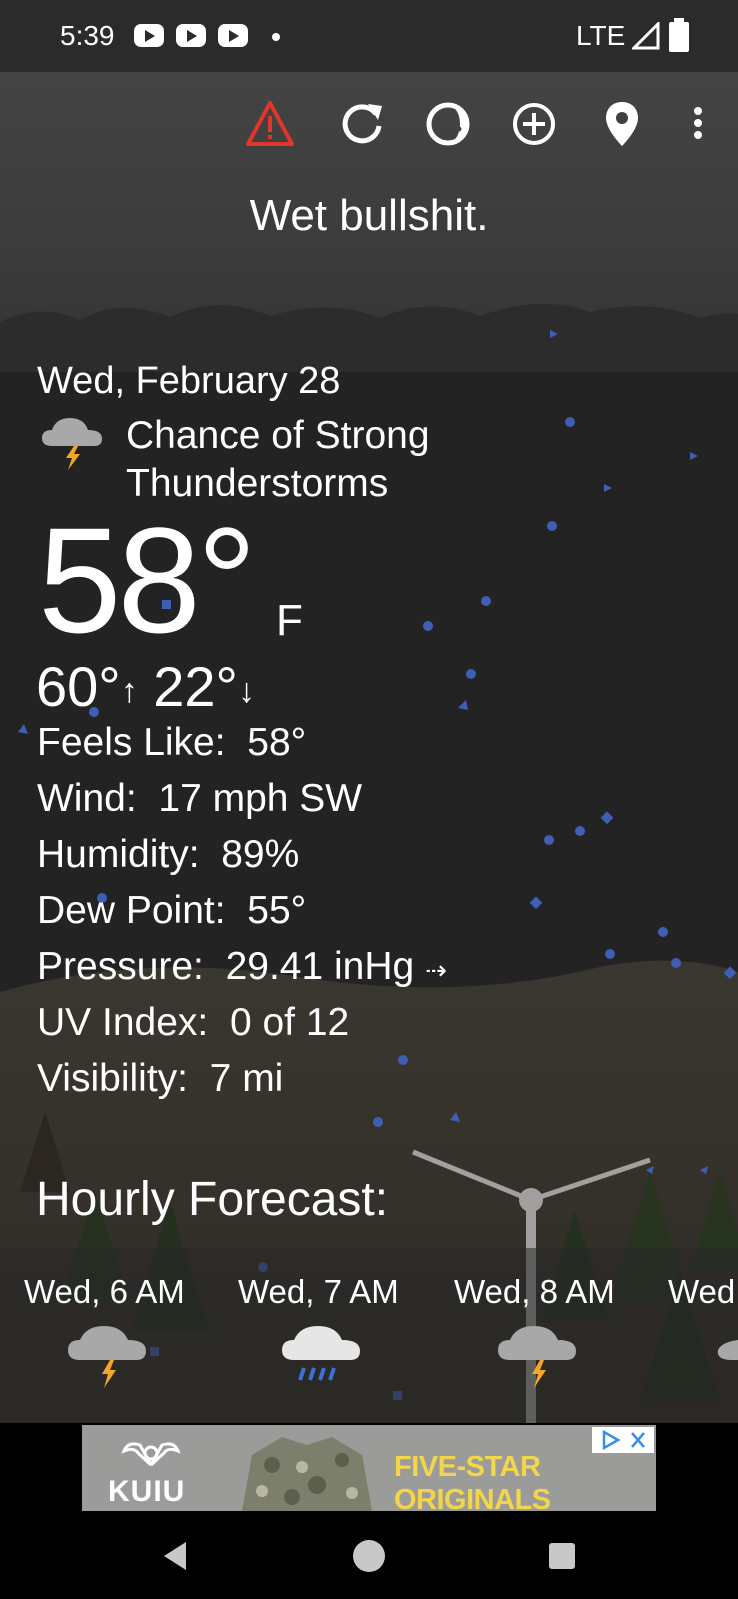  I want to click on notification-dot-icon, so click(276, 37).